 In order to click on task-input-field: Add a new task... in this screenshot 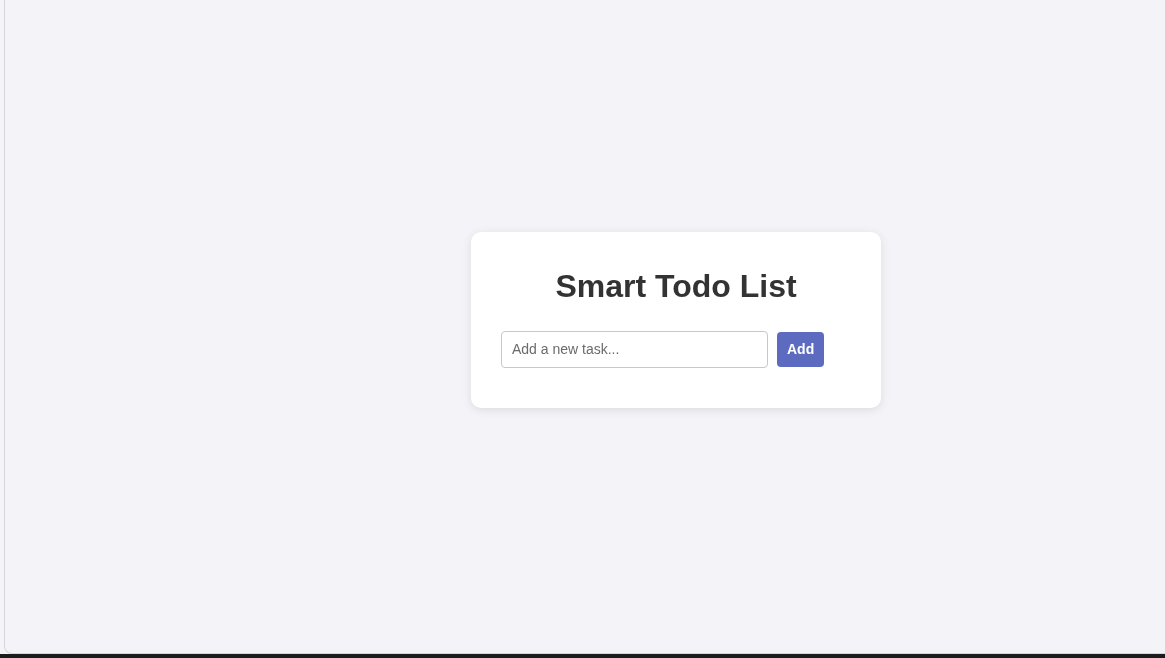, I will do `click(634, 349)`.